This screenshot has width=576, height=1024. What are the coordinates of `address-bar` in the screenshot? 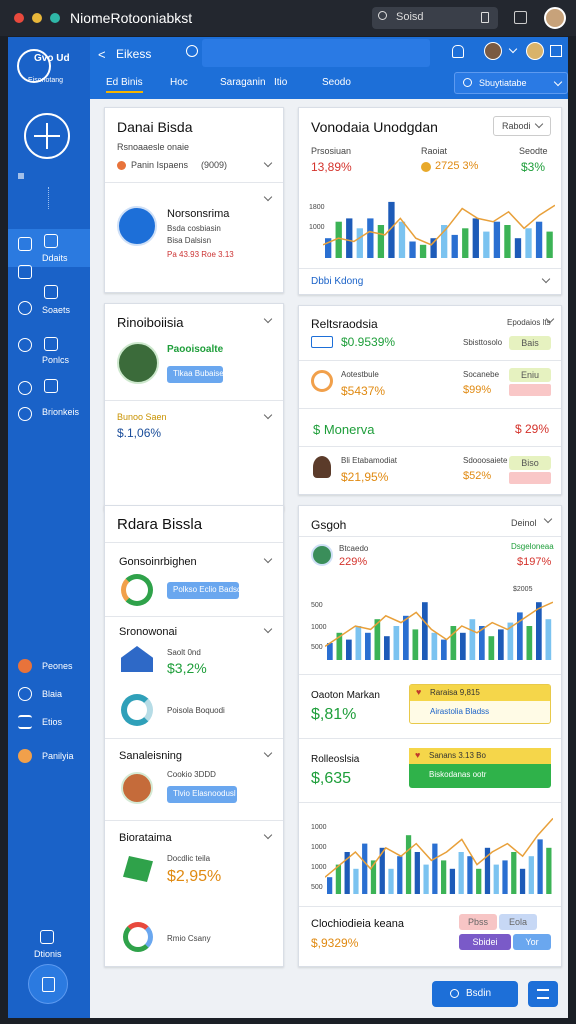 It's located at (316, 53).